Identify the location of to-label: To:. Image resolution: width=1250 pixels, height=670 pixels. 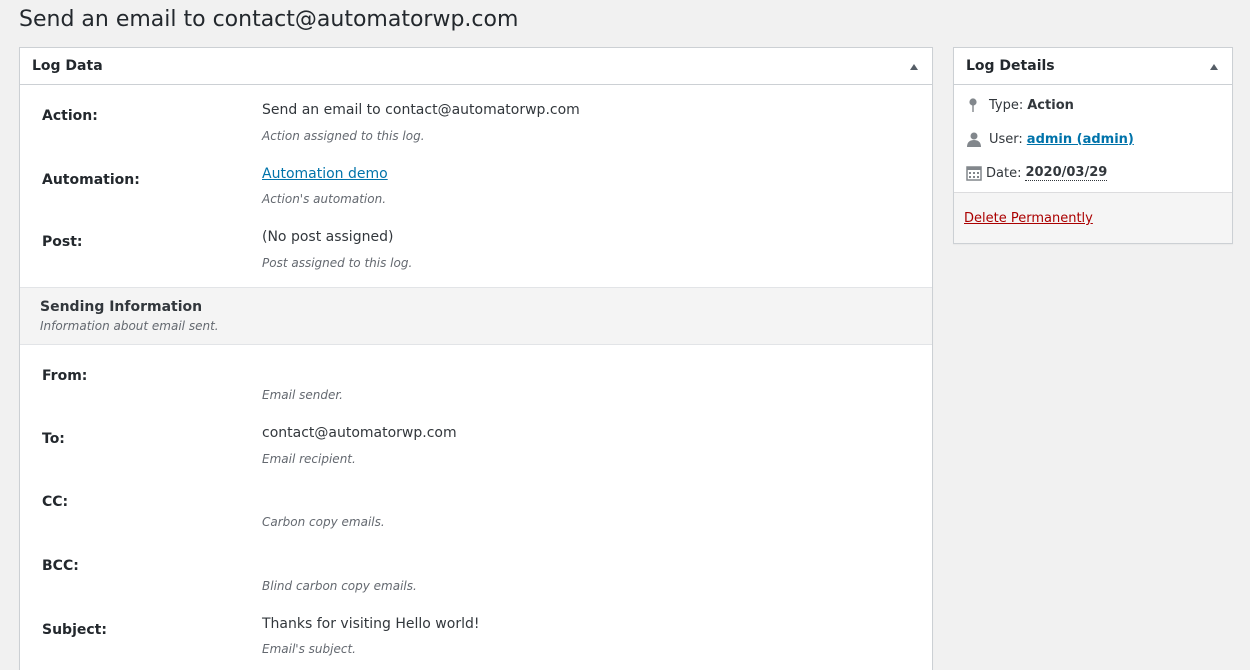
(53, 439).